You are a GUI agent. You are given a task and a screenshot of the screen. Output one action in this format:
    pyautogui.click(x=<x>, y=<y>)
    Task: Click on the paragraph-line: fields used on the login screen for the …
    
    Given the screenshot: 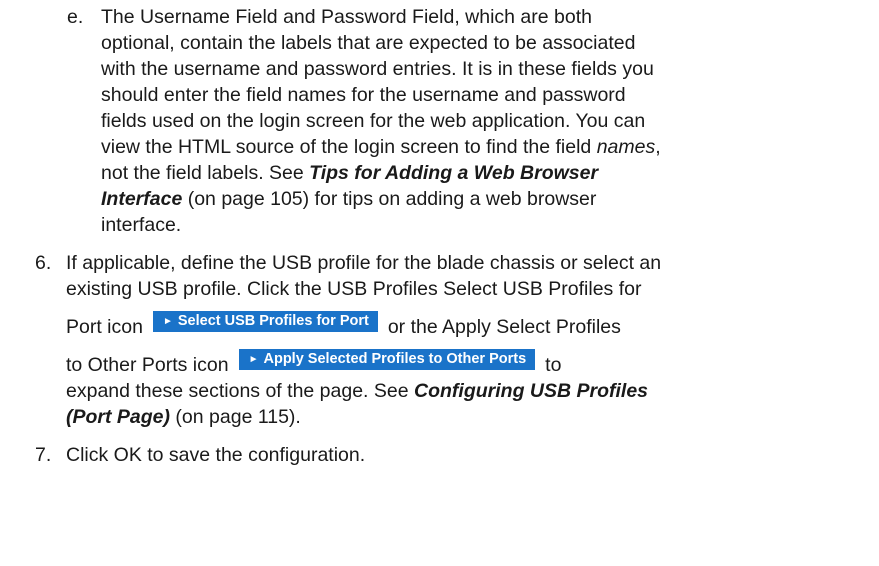 What is the action you would take?
    pyautogui.click(x=373, y=121)
    